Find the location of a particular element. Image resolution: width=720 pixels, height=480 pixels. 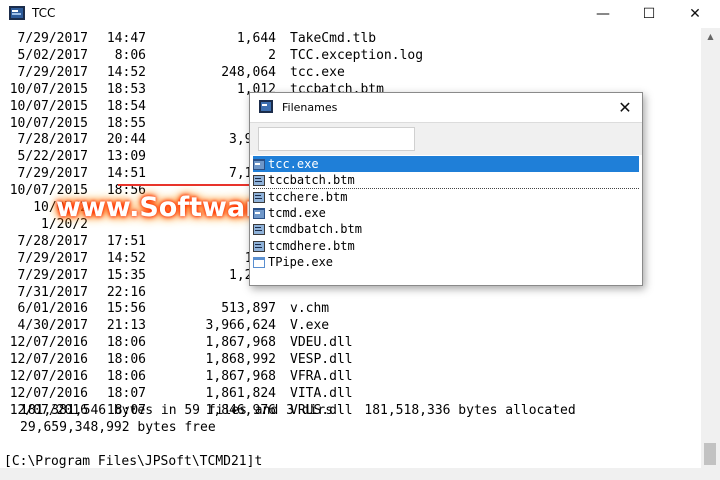

listing-row: 4/30/2017 21:13 3,966,624 V.exe is located at coordinates (349, 325).